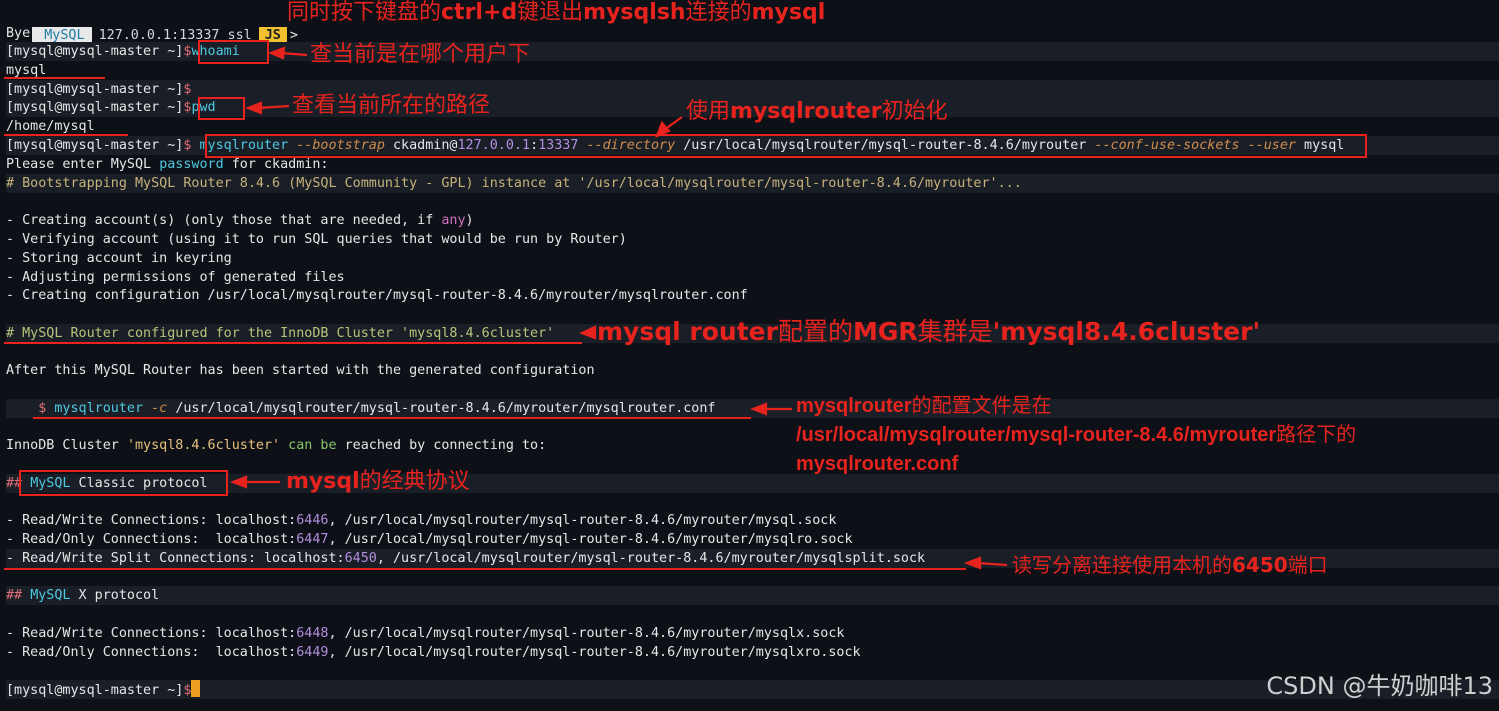 This screenshot has width=1499, height=711. What do you see at coordinates (1122, 565) in the screenshot?
I see `text: 读写分离连接使用本机的` at bounding box center [1122, 565].